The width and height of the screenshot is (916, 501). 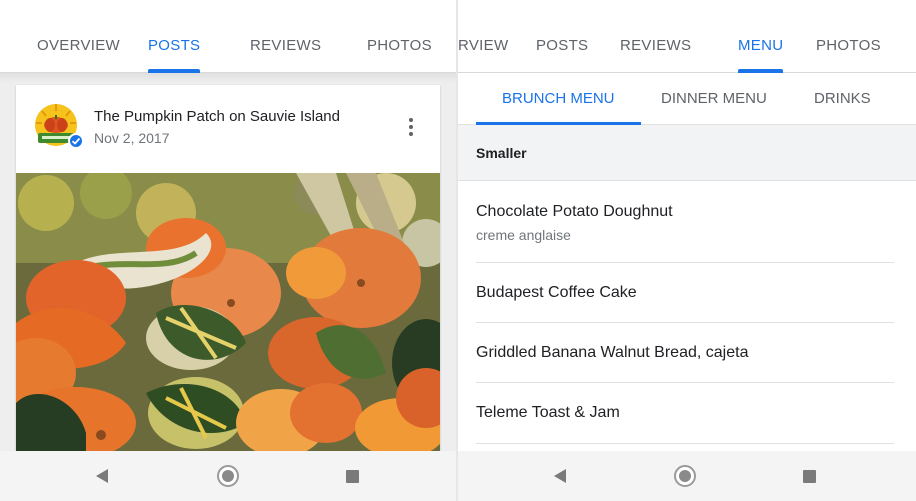 I want to click on avatar, so click(x=59, y=126).